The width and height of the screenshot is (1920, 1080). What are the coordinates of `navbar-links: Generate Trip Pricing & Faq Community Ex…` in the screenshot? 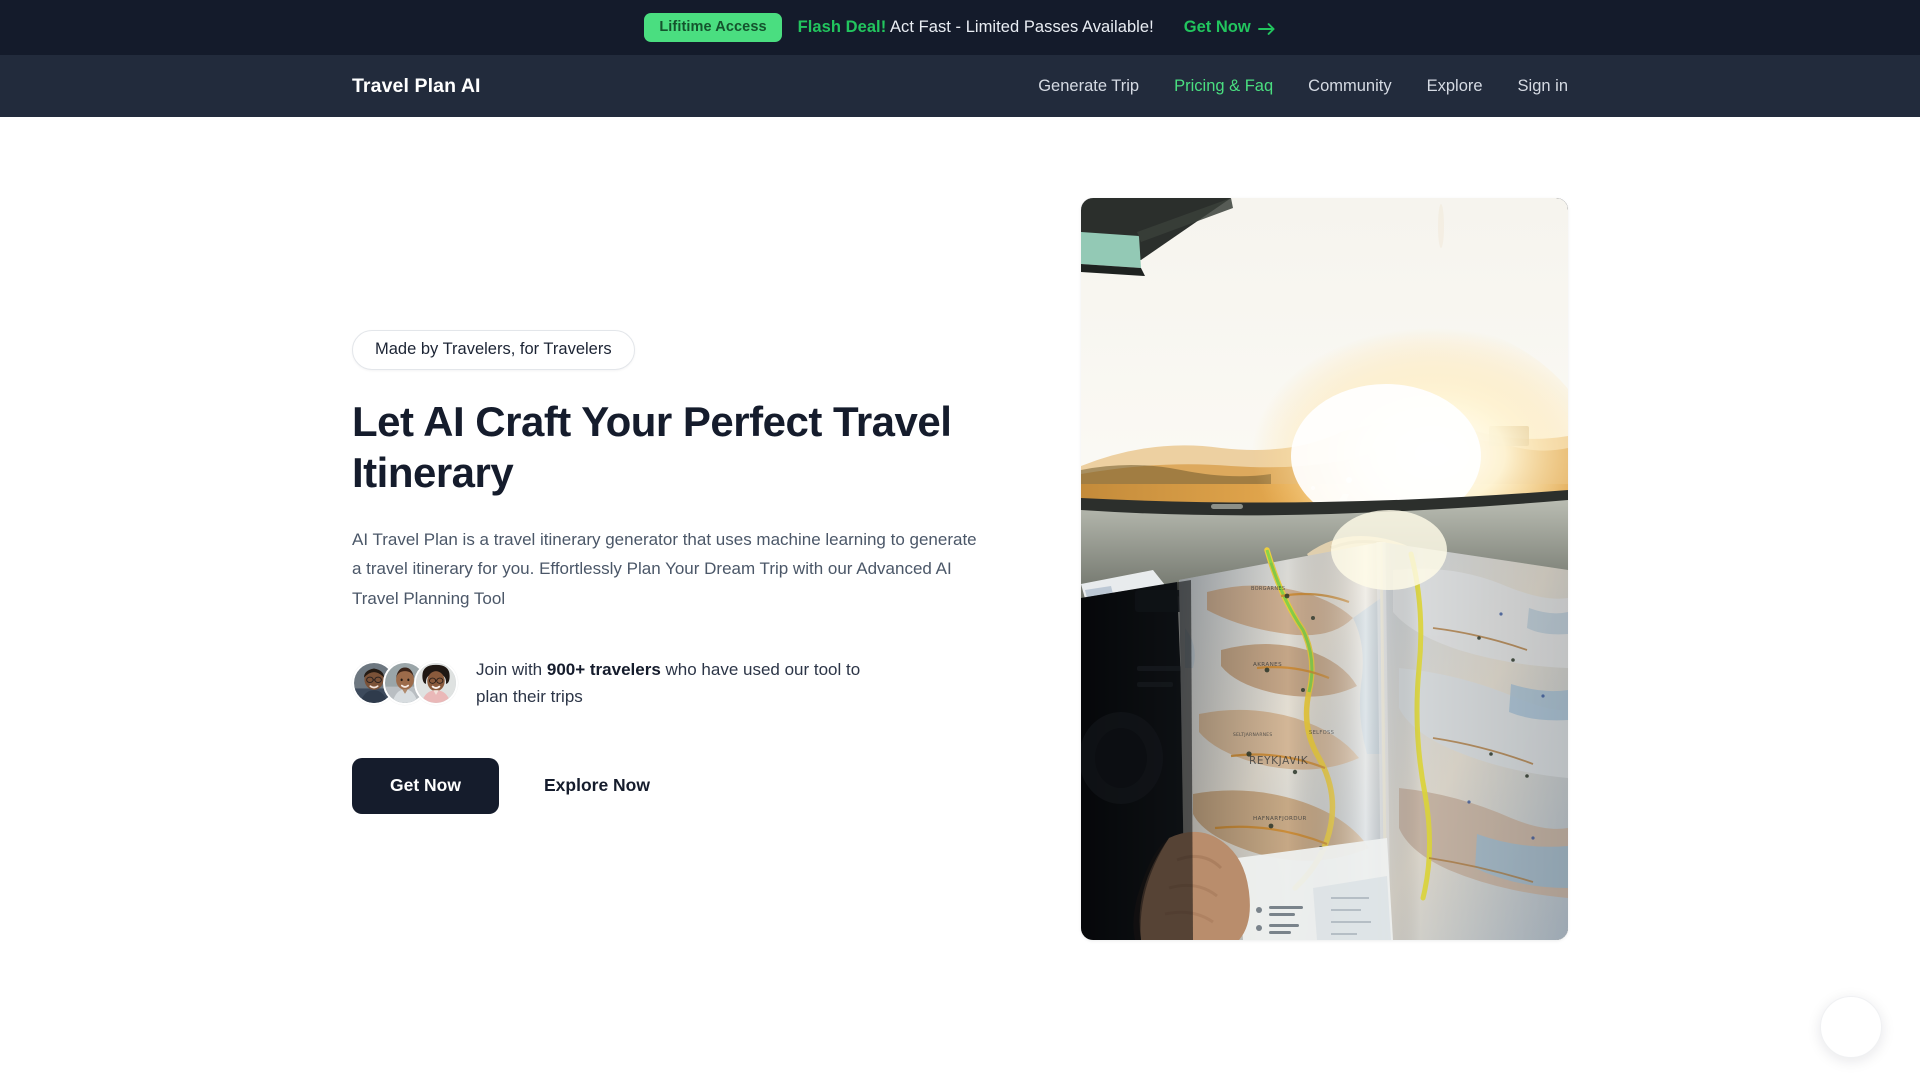 It's located at (1303, 86).